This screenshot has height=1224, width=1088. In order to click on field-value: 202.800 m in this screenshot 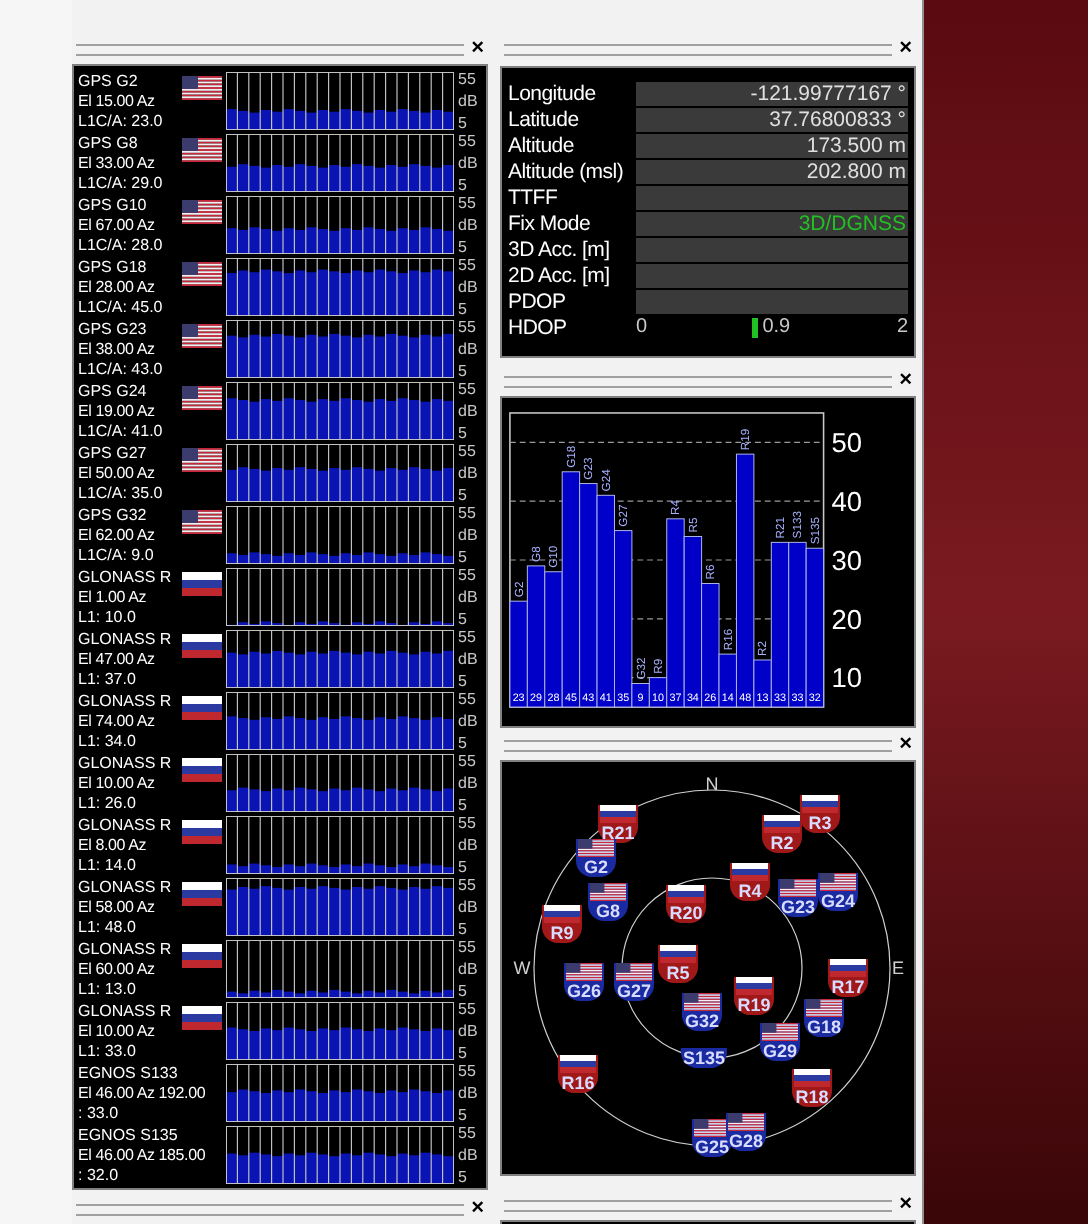, I will do `click(856, 171)`.